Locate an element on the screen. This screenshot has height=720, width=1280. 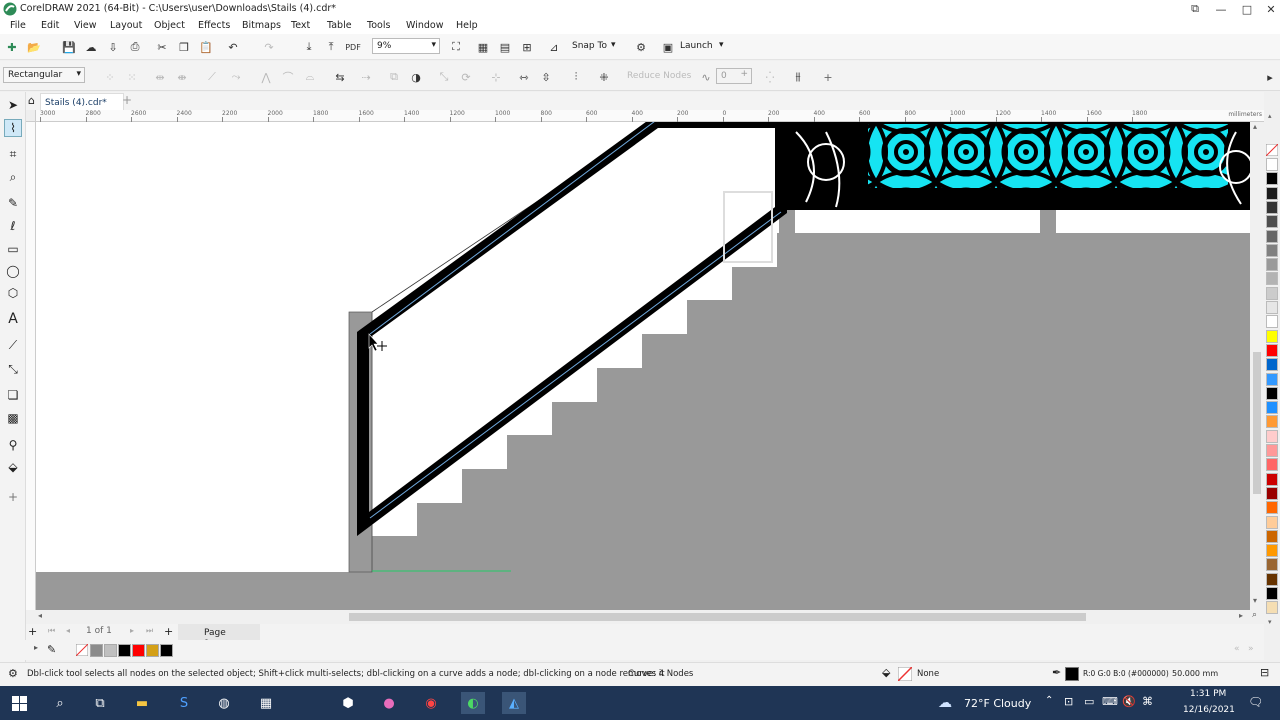
show-rulers-icon: ▦ is located at coordinates (483, 47).